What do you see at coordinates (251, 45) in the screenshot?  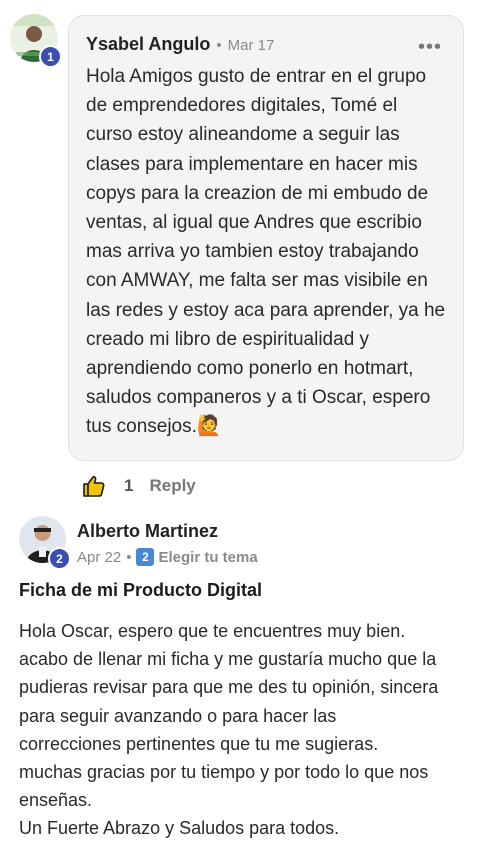 I see `comment-date: Mar 17` at bounding box center [251, 45].